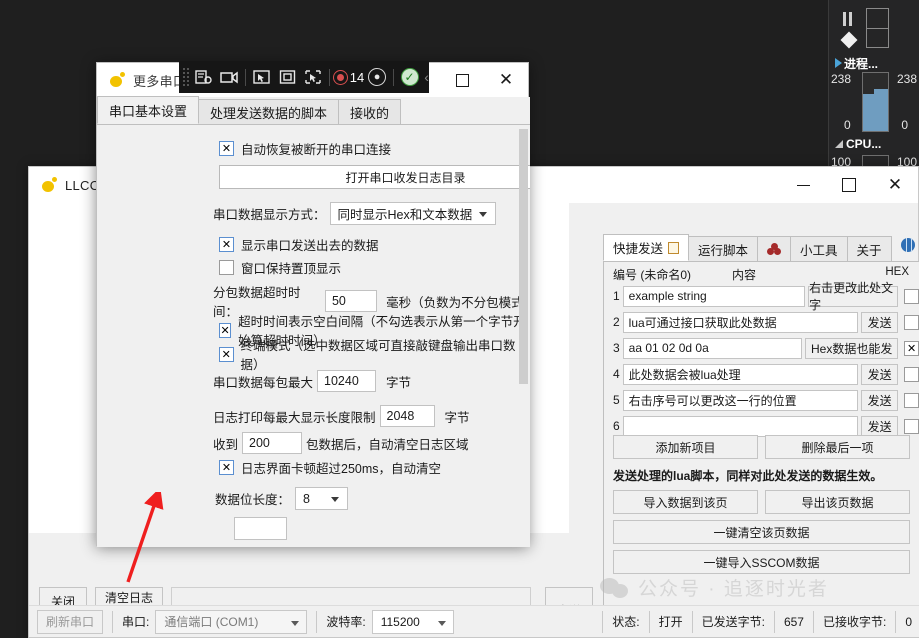  Describe the element at coordinates (685, 502) in the screenshot. I see `import-page-button: 导入数据到该页` at that location.